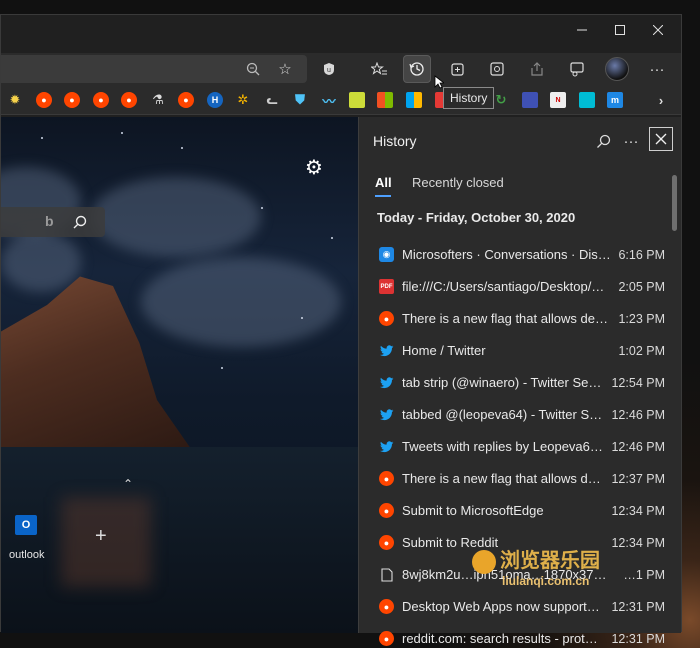 The height and width of the screenshot is (648, 700). What do you see at coordinates (530, 100) in the screenshot?
I see `fav-grid-icon` at bounding box center [530, 100].